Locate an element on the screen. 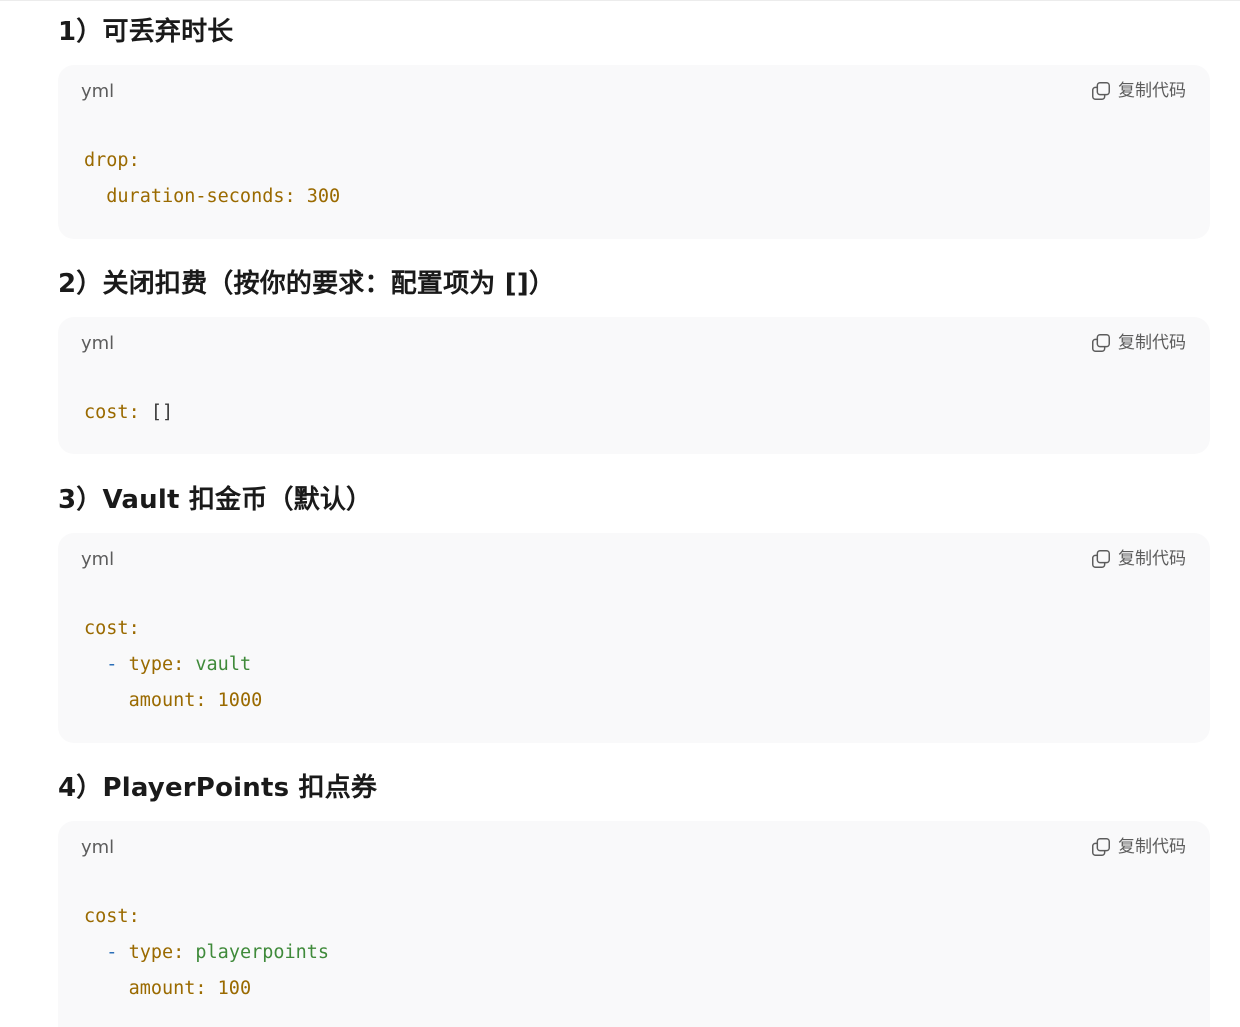 This screenshot has height=1027, width=1240. code-line: cost: [] is located at coordinates (128, 413).